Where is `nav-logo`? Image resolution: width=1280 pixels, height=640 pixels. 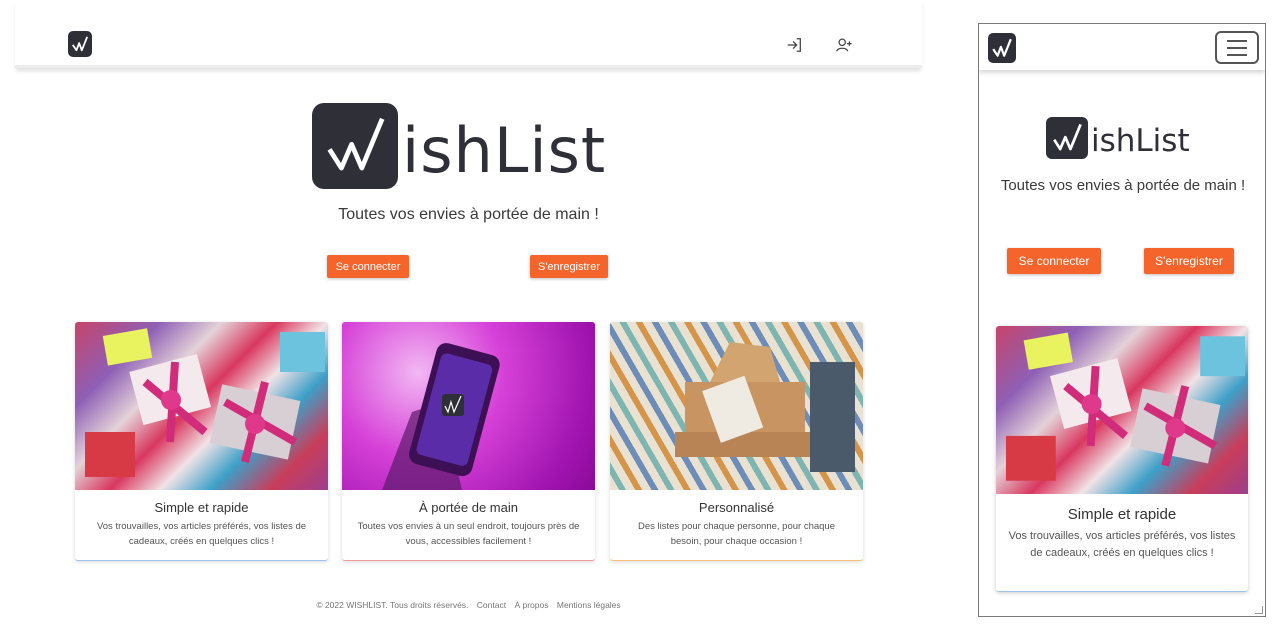
nav-logo is located at coordinates (80, 44).